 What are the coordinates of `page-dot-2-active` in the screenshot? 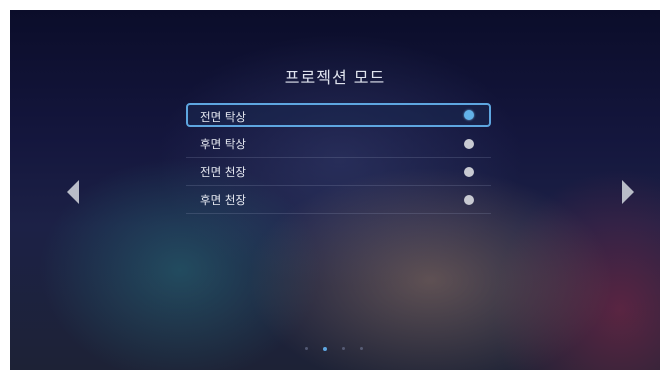 It's located at (325, 348).